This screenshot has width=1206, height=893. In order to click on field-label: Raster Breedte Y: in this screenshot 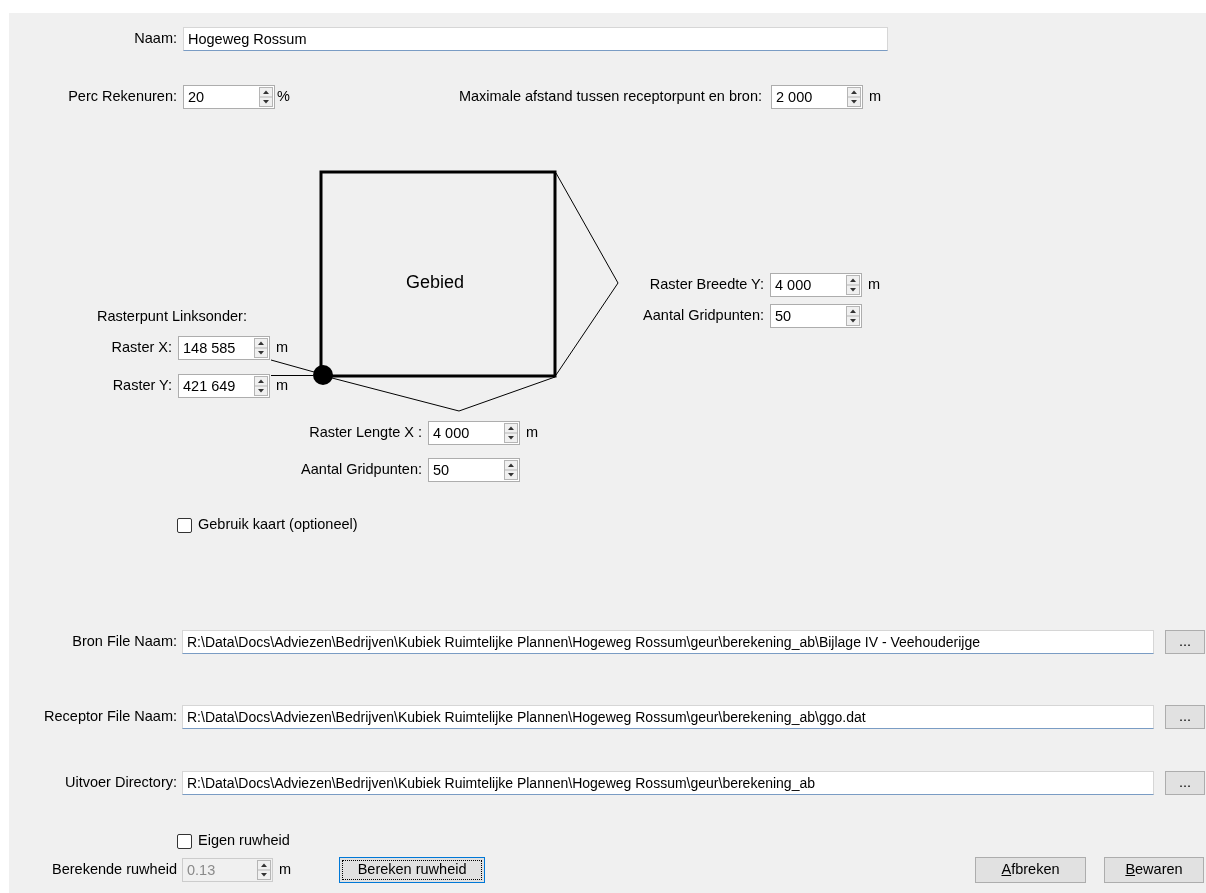, I will do `click(706, 285)`.